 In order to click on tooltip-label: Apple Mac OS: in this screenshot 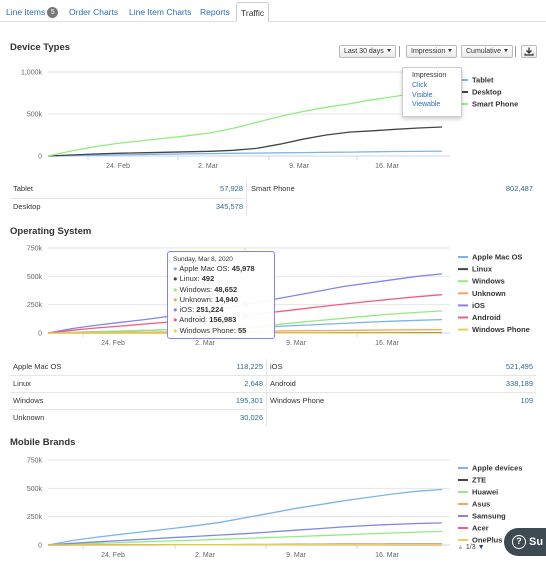, I will do `click(205, 268)`.